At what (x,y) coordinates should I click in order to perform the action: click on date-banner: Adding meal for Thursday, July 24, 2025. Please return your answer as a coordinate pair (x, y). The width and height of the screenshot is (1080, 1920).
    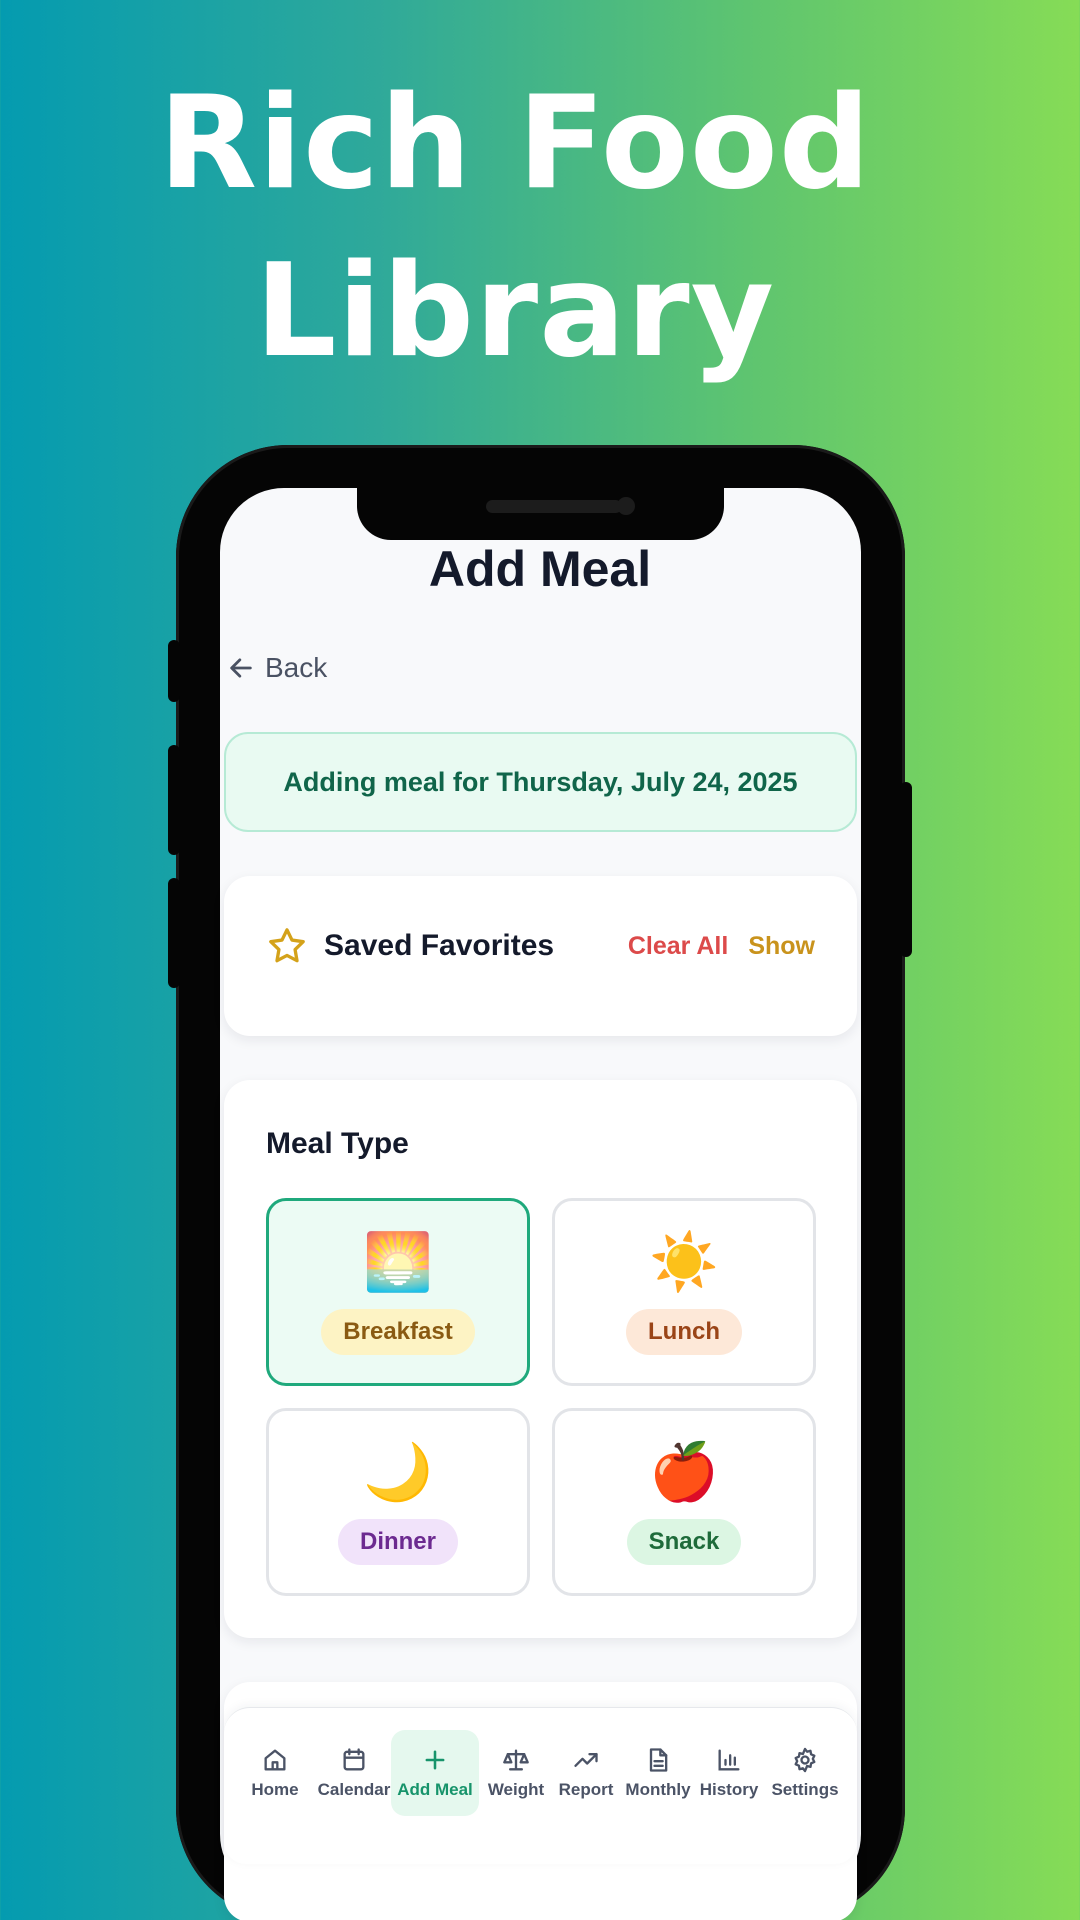
    Looking at the image, I should click on (540, 782).